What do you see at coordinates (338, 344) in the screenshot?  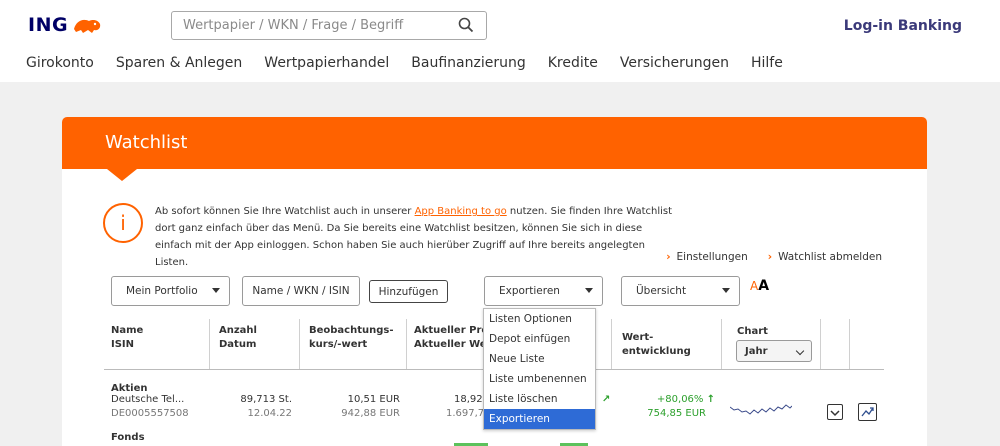 I see `col-beob2-label: kurs/-wert` at bounding box center [338, 344].